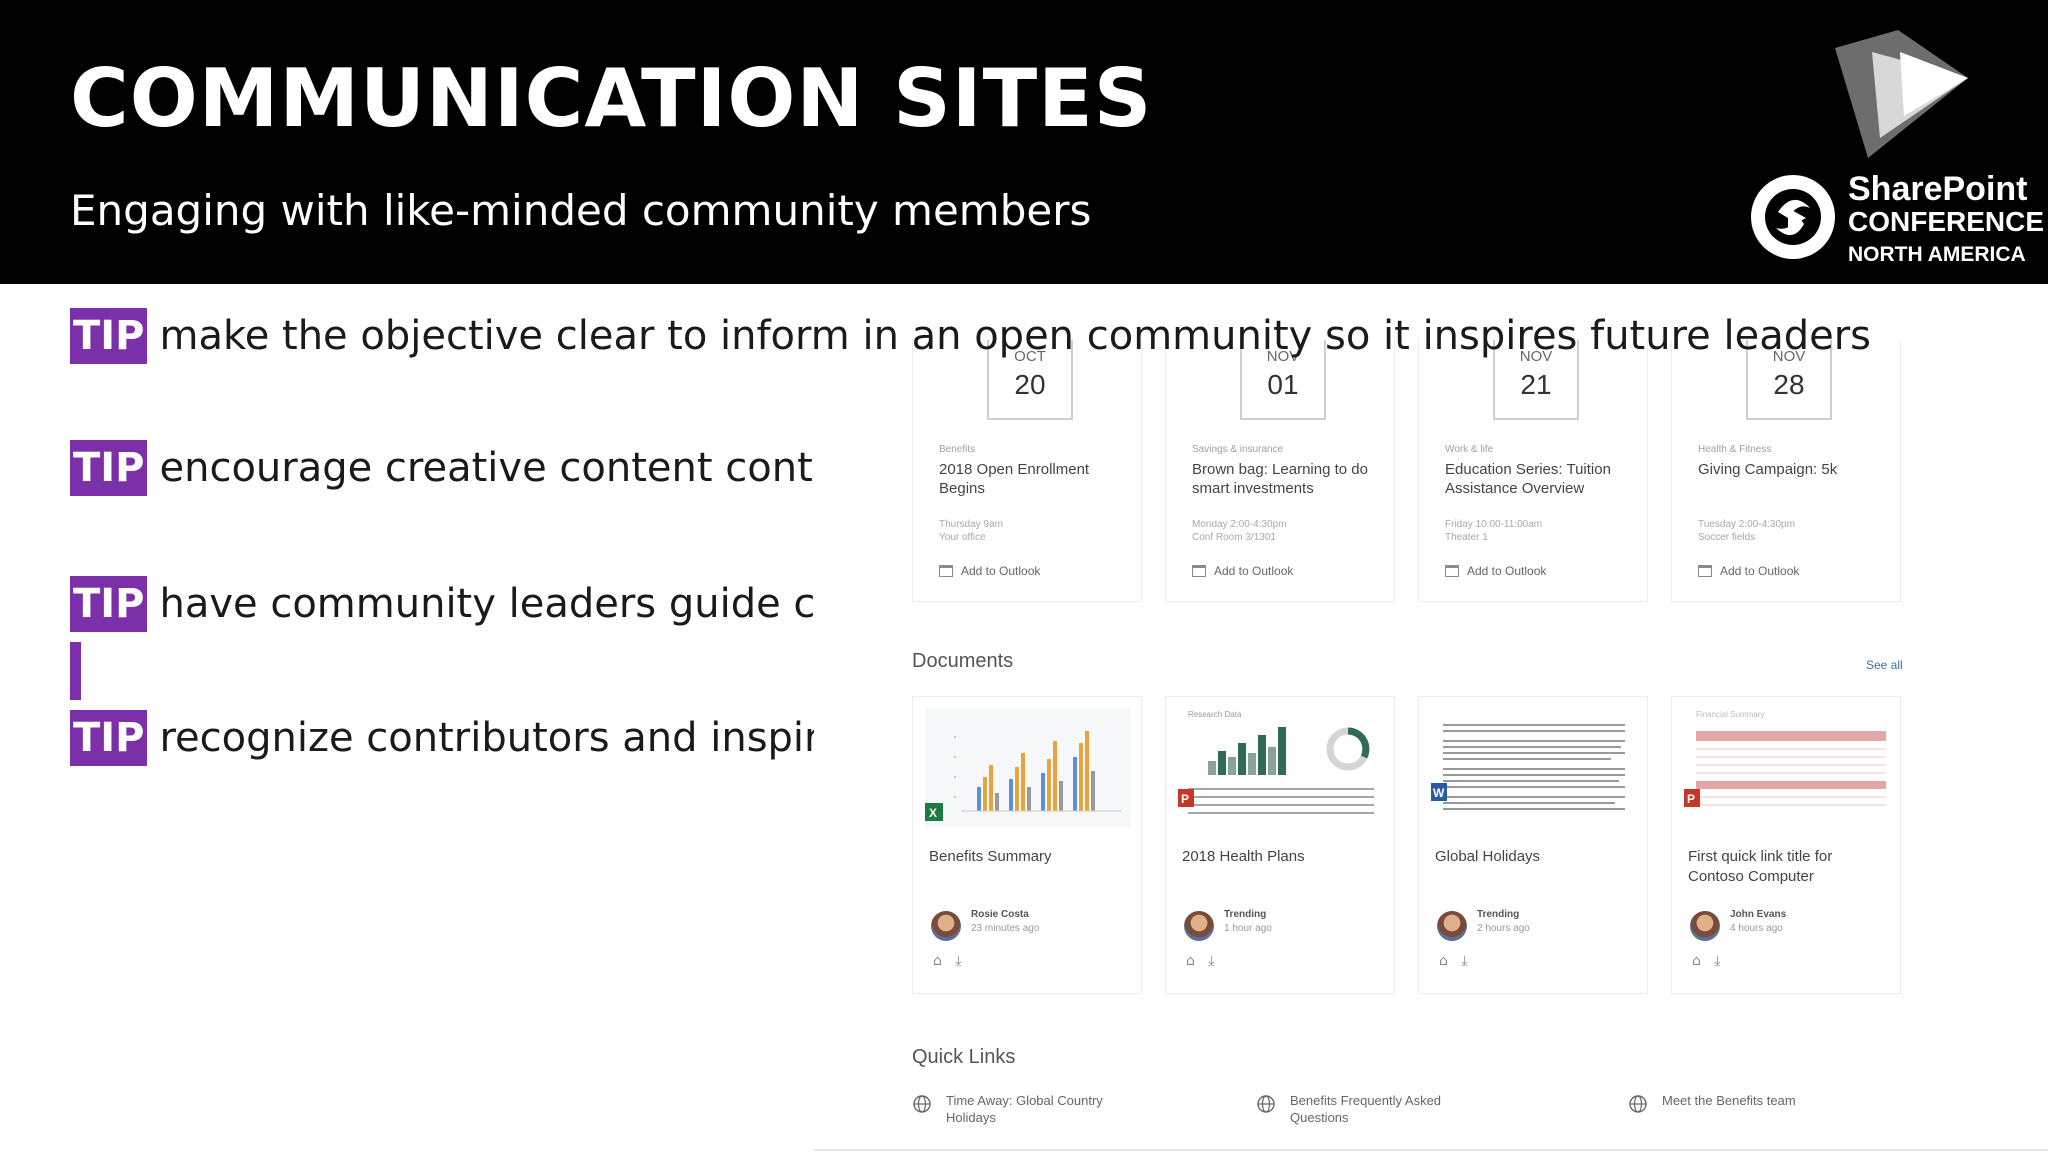  I want to click on tip-row: TIP encourage creative content contribu, so click(442, 468).